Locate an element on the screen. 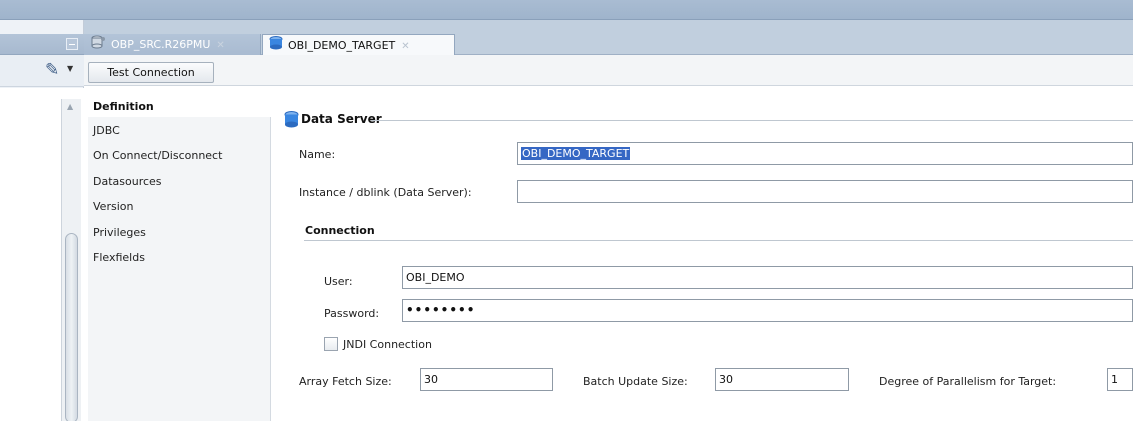  parallelism-field: 1 is located at coordinates (1120, 379).